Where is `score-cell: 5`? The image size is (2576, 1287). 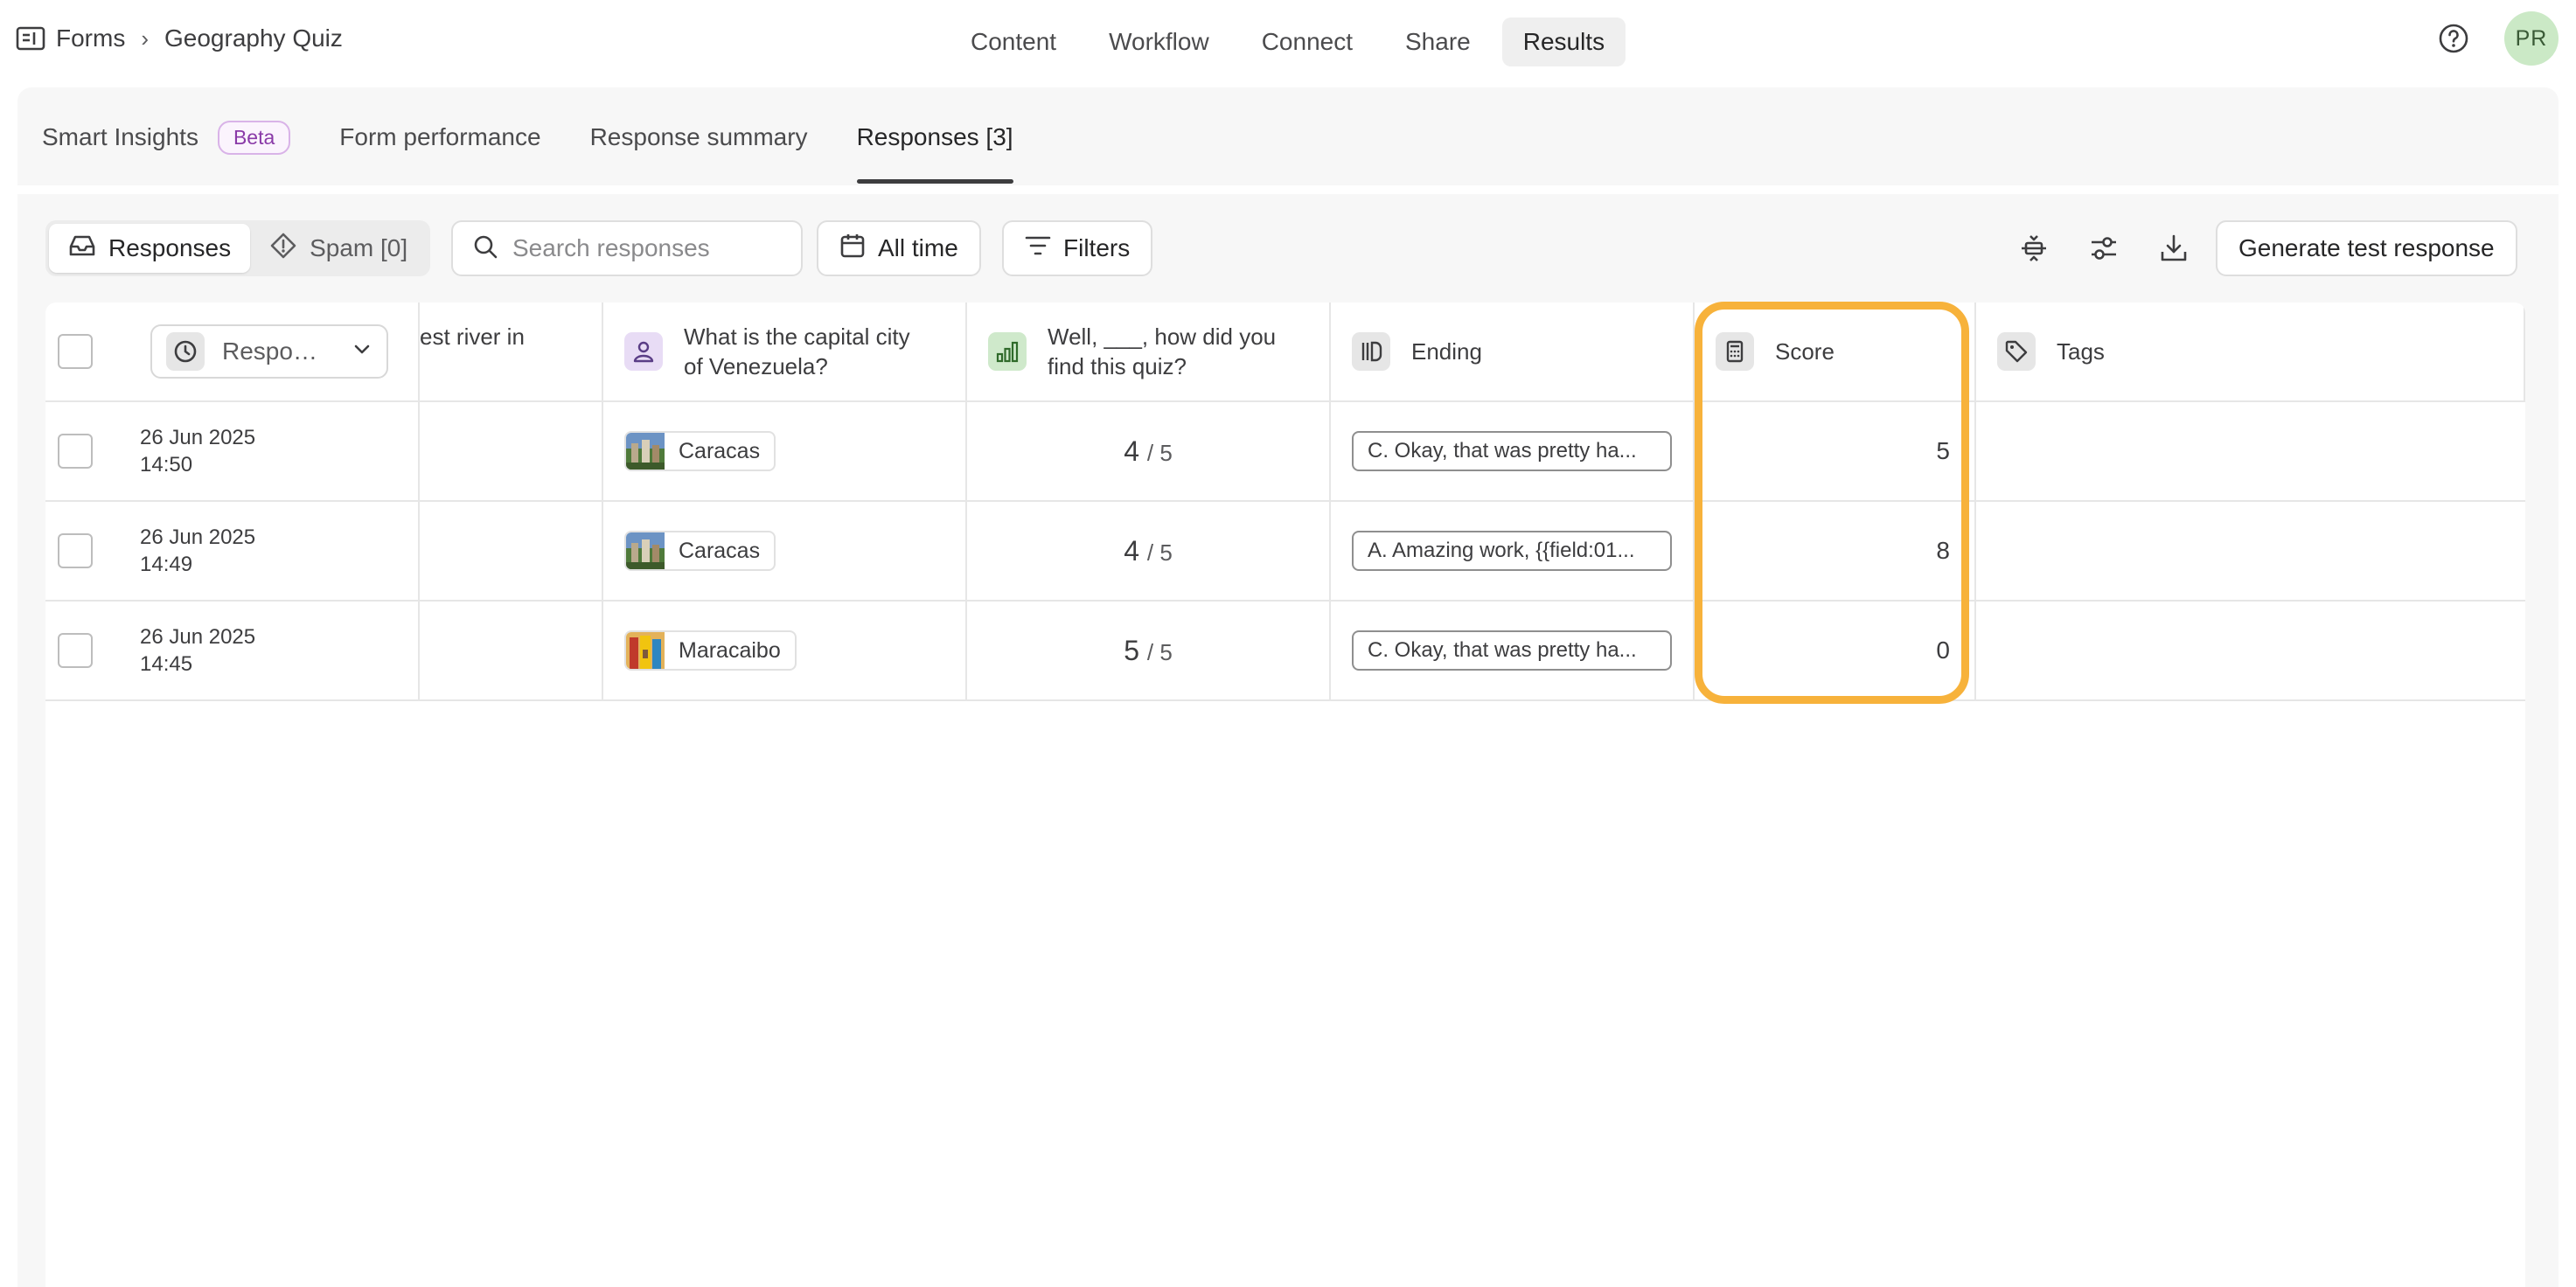
score-cell: 5 is located at coordinates (1835, 451).